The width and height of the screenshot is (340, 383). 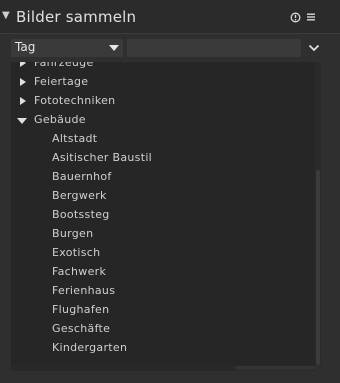 I want to click on tree-item-label: Feiertage, so click(x=61, y=81).